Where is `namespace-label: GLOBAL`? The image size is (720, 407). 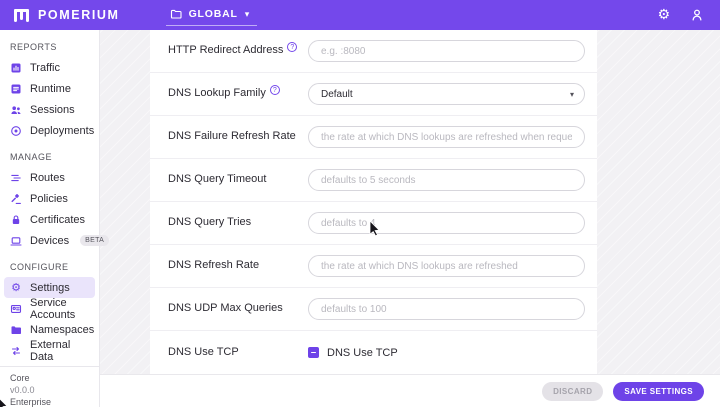 namespace-label: GLOBAL is located at coordinates (213, 14).